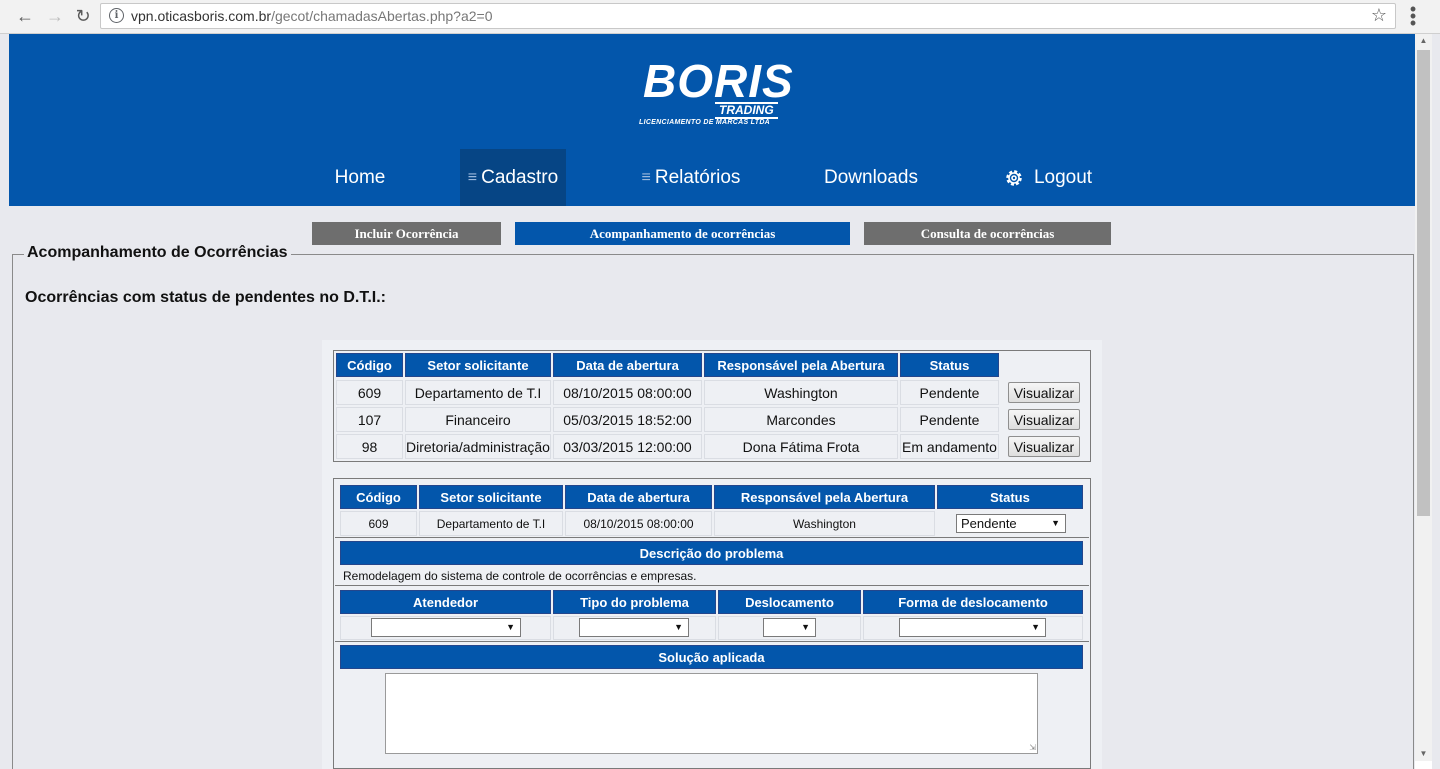 Image resolution: width=1440 pixels, height=769 pixels. I want to click on menu-relatorios-label: Relatórios, so click(697, 177).